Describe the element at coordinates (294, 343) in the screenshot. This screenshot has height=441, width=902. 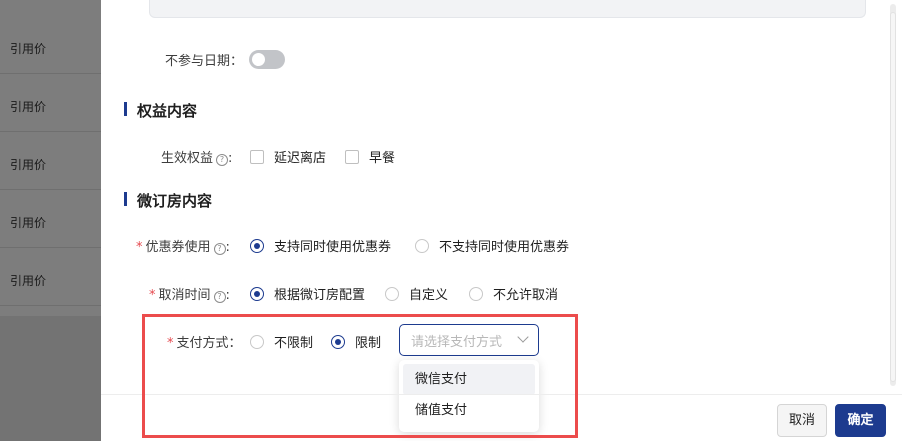
I see `payment-option-label: 不限制` at that location.